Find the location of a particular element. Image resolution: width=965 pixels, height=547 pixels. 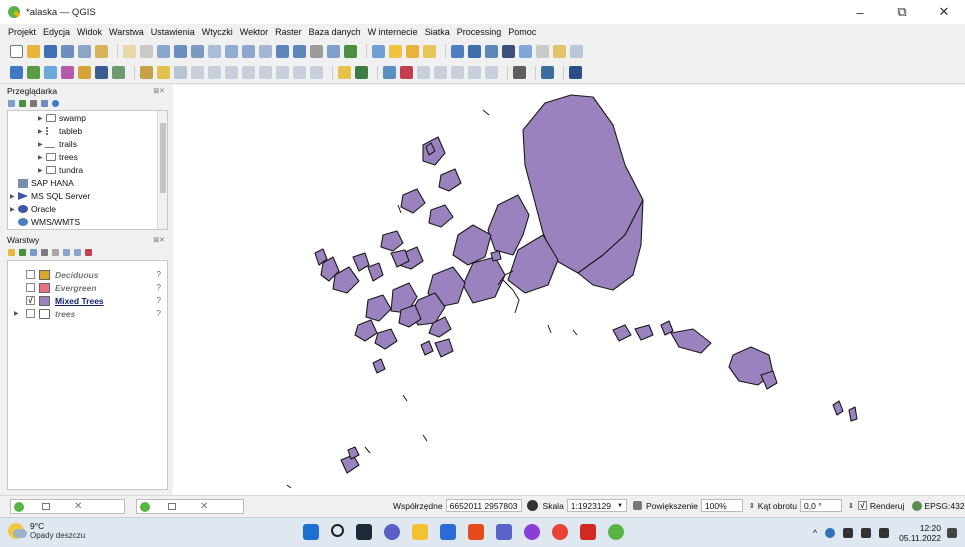

task-view-icon is located at coordinates (364, 532).